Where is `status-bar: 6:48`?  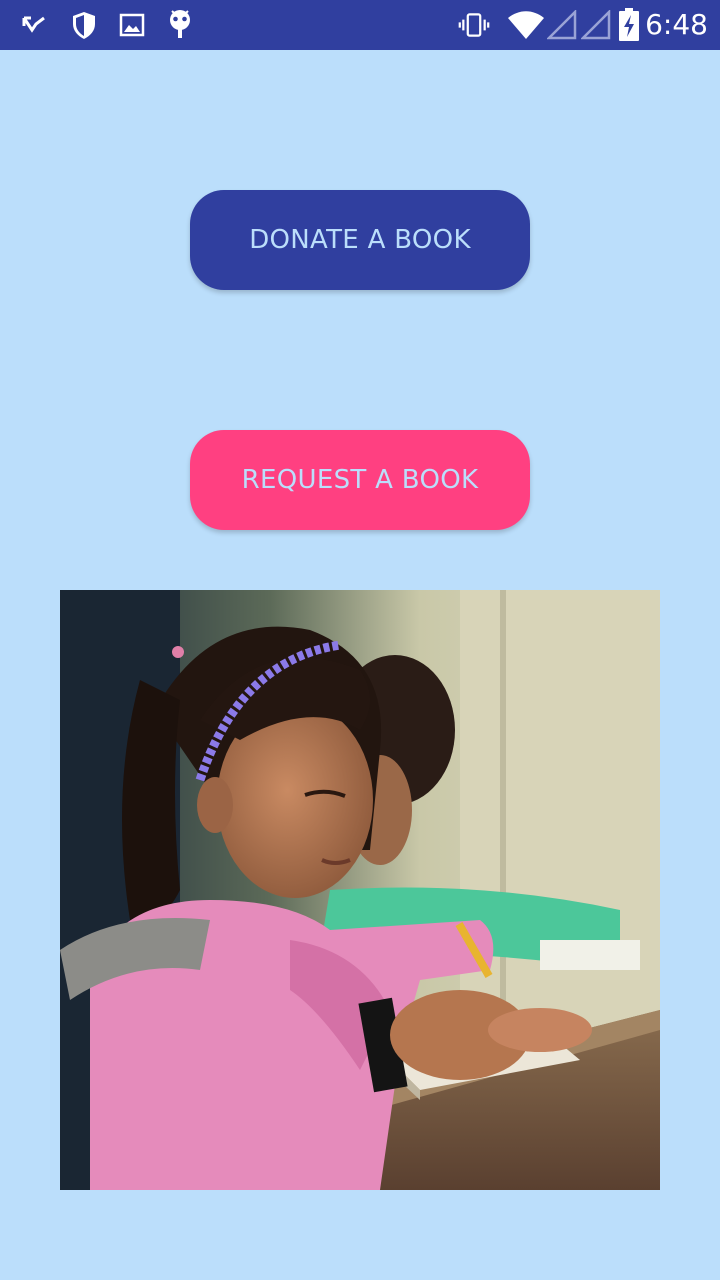
status-bar: 6:48 is located at coordinates (360, 25).